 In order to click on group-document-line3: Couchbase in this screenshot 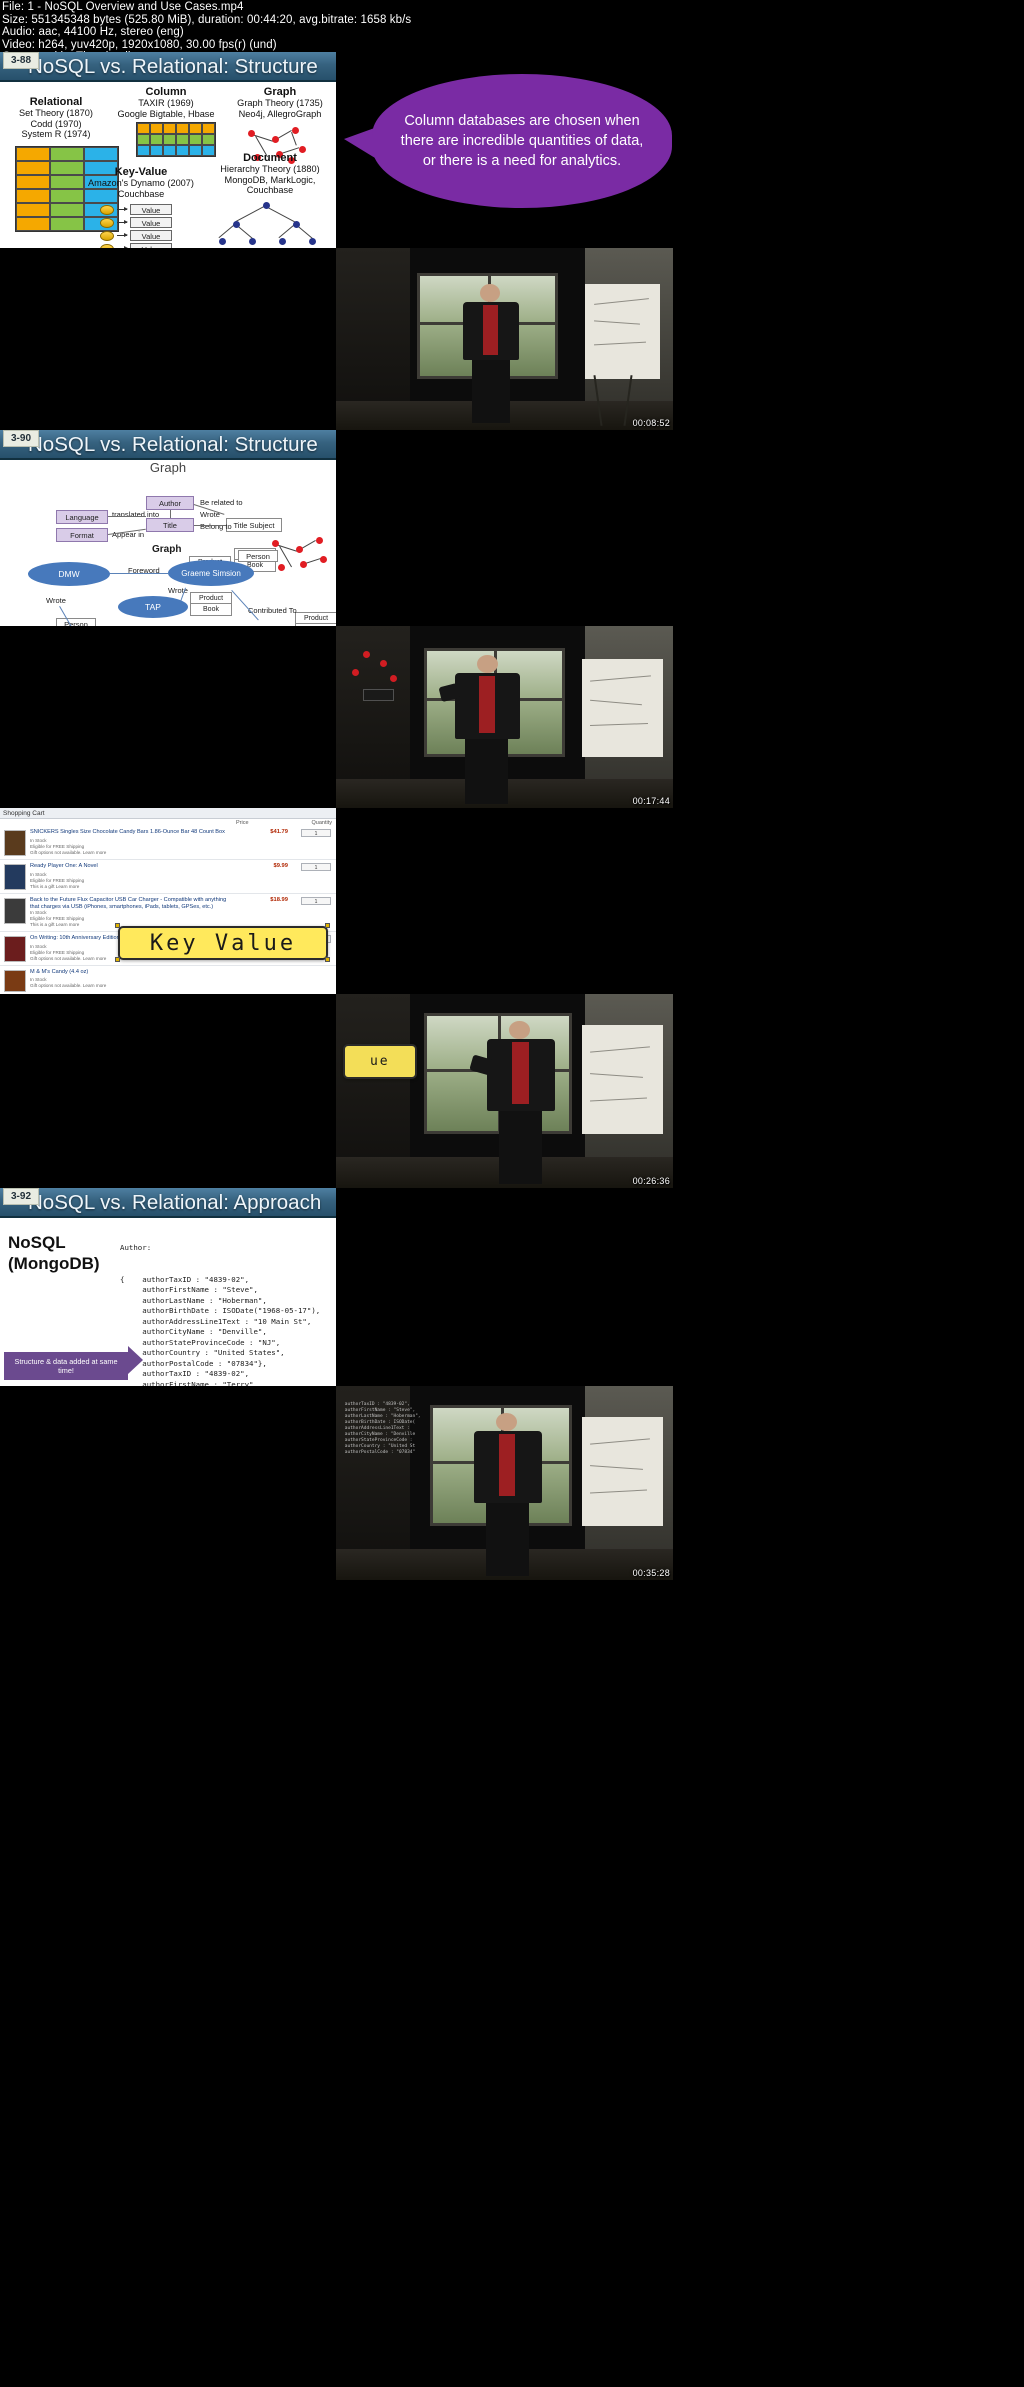, I will do `click(270, 190)`.